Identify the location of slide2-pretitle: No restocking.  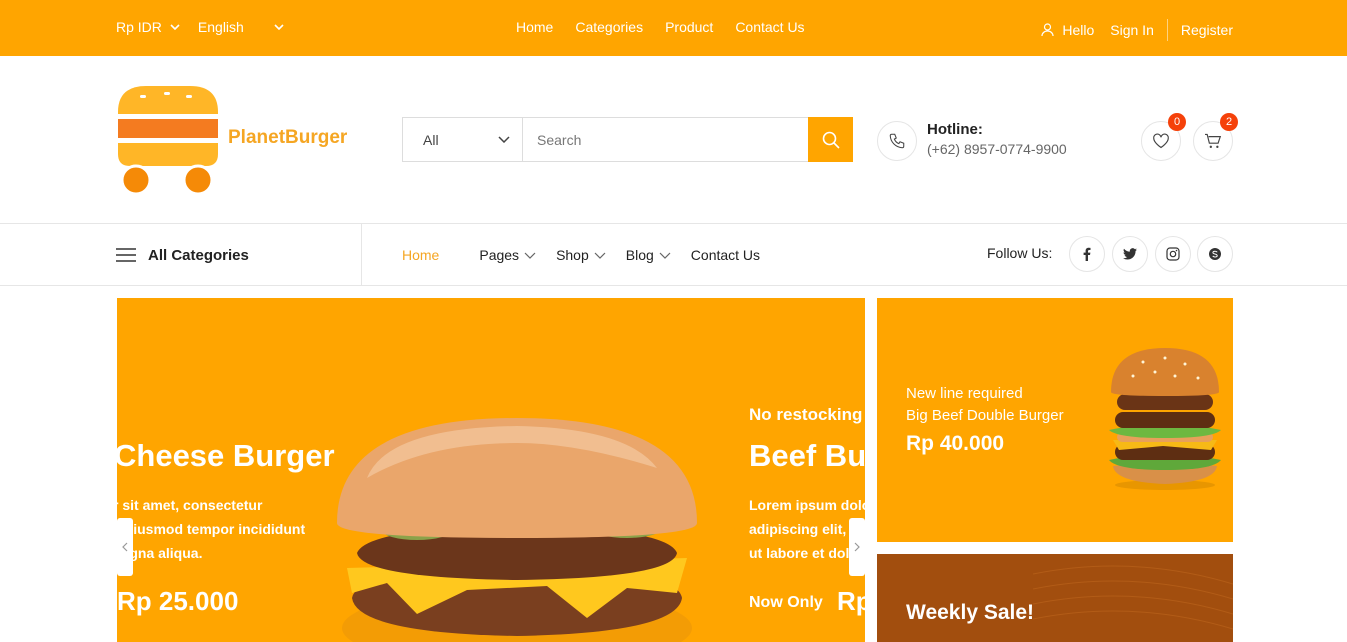
(806, 414).